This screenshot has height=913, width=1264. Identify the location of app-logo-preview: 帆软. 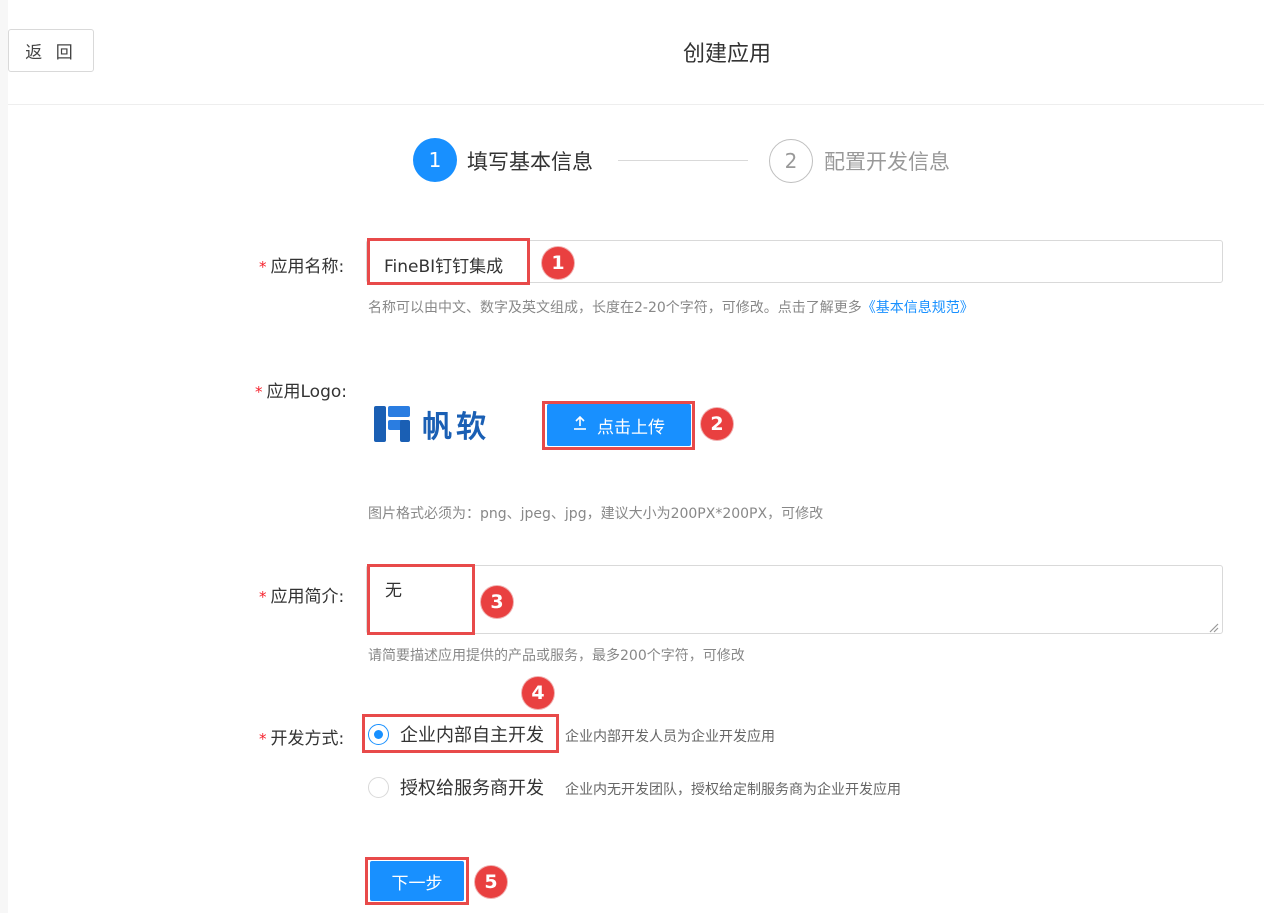
(431, 424).